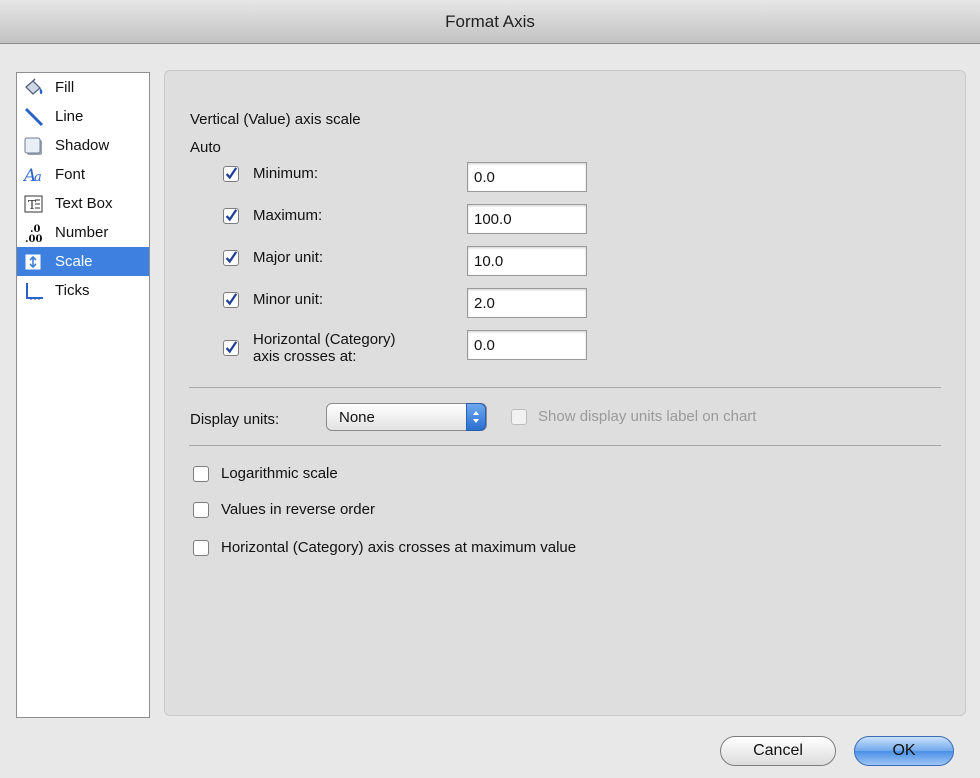 The height and width of the screenshot is (778, 980). I want to click on sidebar-item-label: Ticks, so click(72, 290).